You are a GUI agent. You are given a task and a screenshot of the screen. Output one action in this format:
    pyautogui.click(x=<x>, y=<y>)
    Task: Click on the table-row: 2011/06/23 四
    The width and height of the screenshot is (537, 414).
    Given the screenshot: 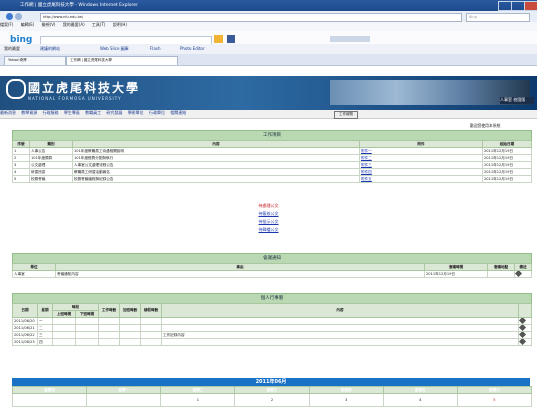 What is the action you would take?
    pyautogui.click(x=272, y=342)
    